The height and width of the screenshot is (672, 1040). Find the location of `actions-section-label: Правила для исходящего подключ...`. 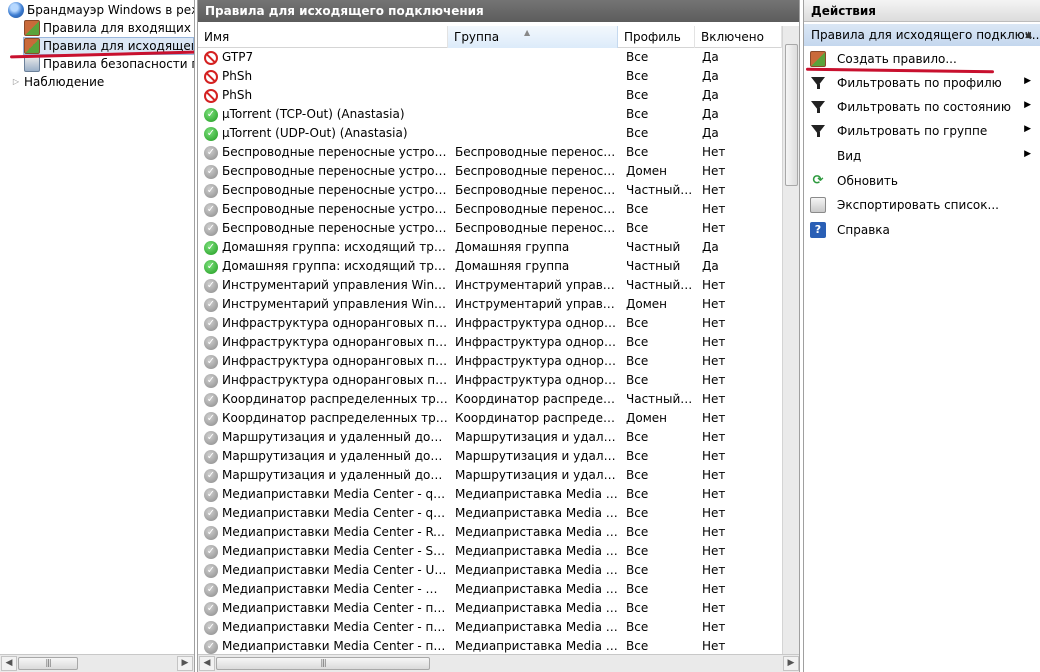

actions-section-label: Правила для исходящего подключ... is located at coordinates (925, 35).